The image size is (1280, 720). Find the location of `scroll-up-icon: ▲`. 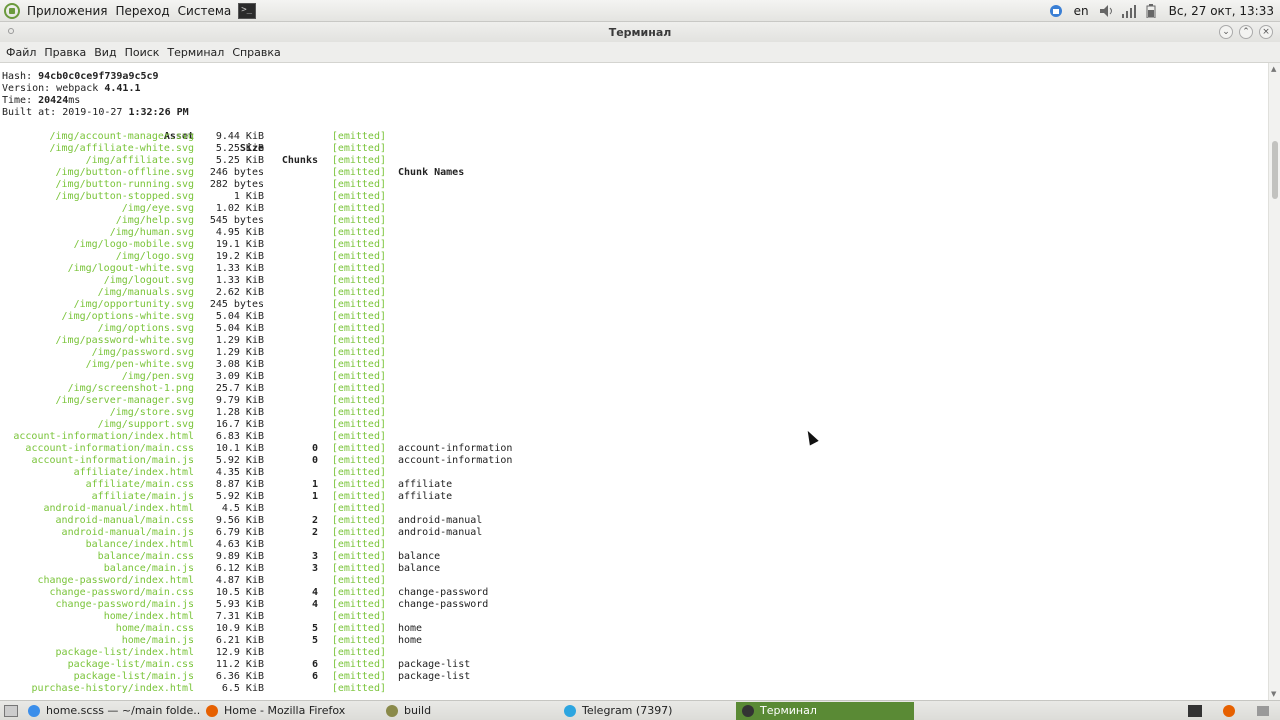

scroll-up-icon: ▲ is located at coordinates (1273, 69).